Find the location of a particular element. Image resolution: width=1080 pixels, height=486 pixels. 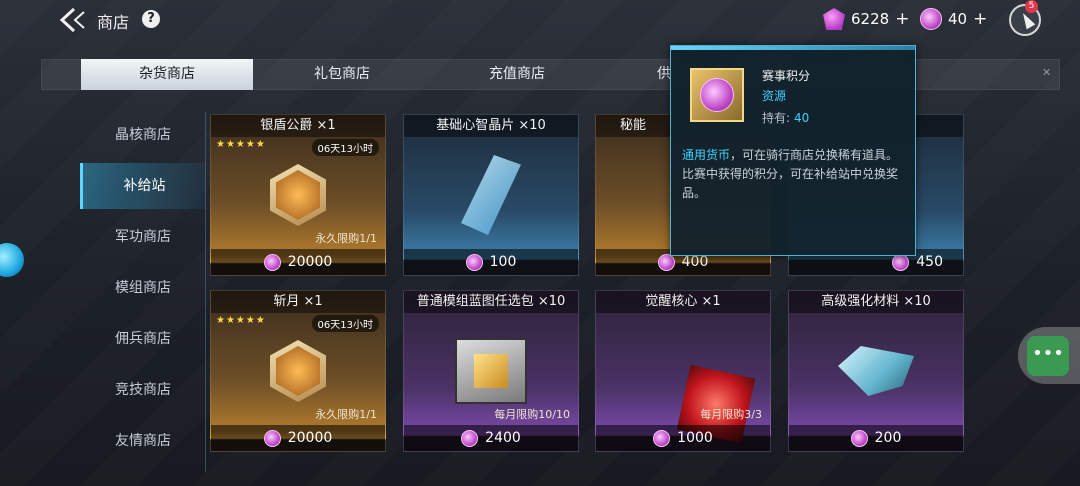

price-bar: 100 is located at coordinates (491, 262).